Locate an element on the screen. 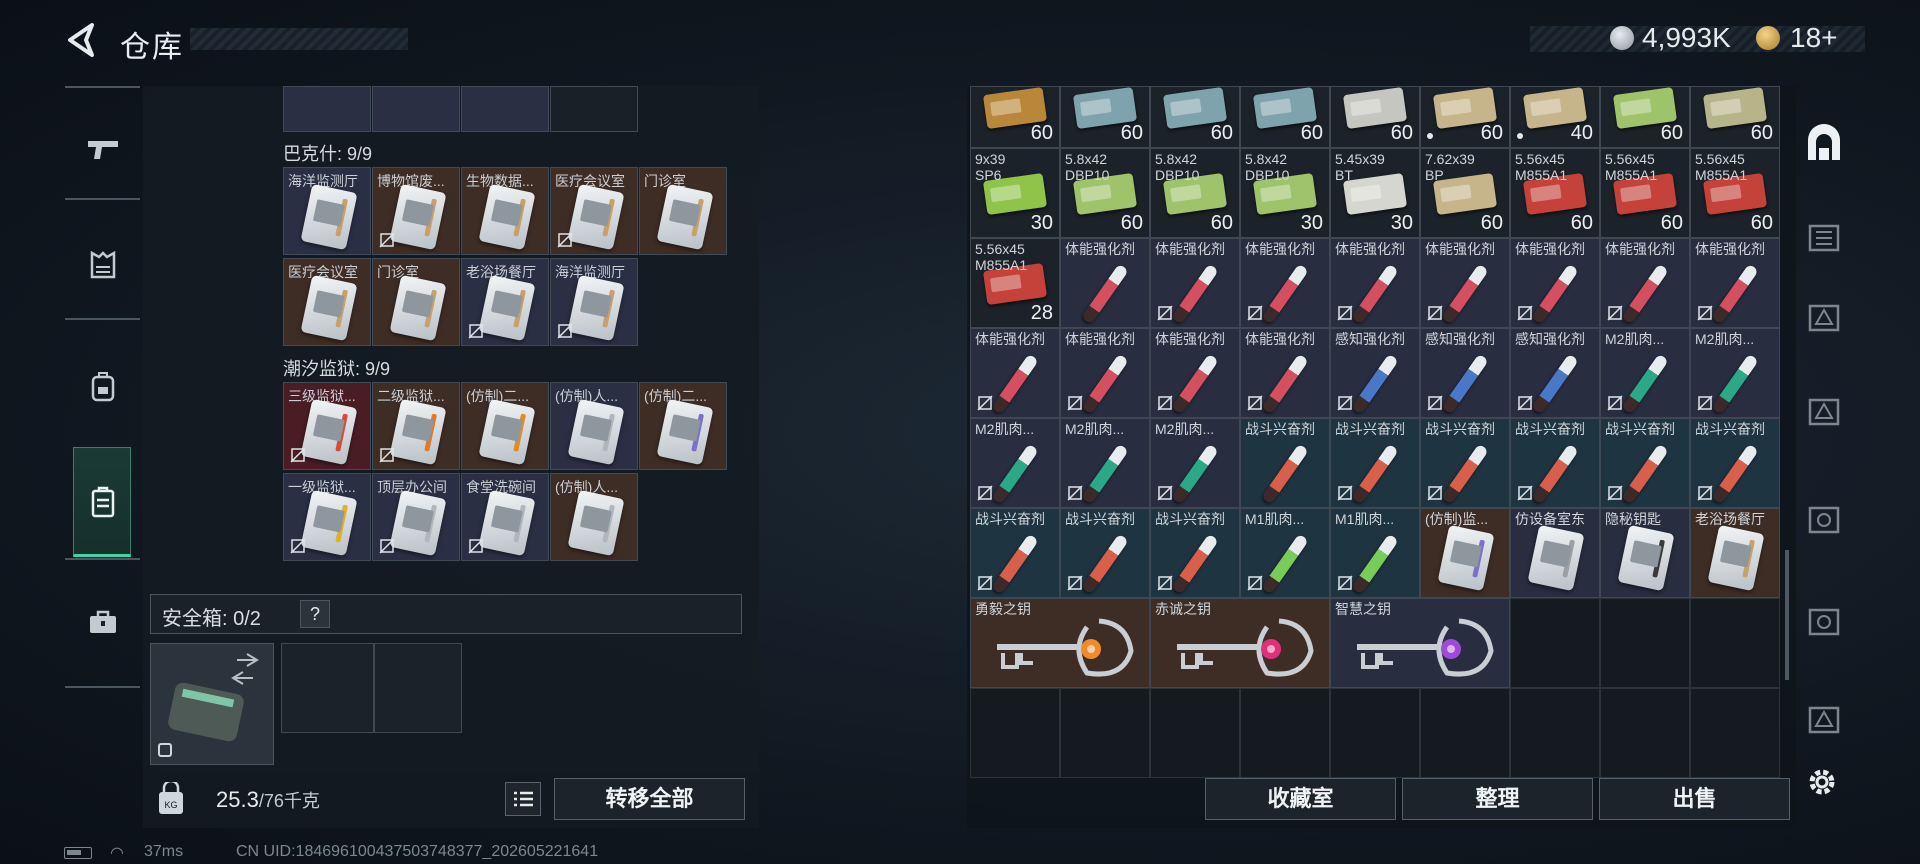 The width and height of the screenshot is (1920, 864). organize-button: 整理 is located at coordinates (1497, 799).